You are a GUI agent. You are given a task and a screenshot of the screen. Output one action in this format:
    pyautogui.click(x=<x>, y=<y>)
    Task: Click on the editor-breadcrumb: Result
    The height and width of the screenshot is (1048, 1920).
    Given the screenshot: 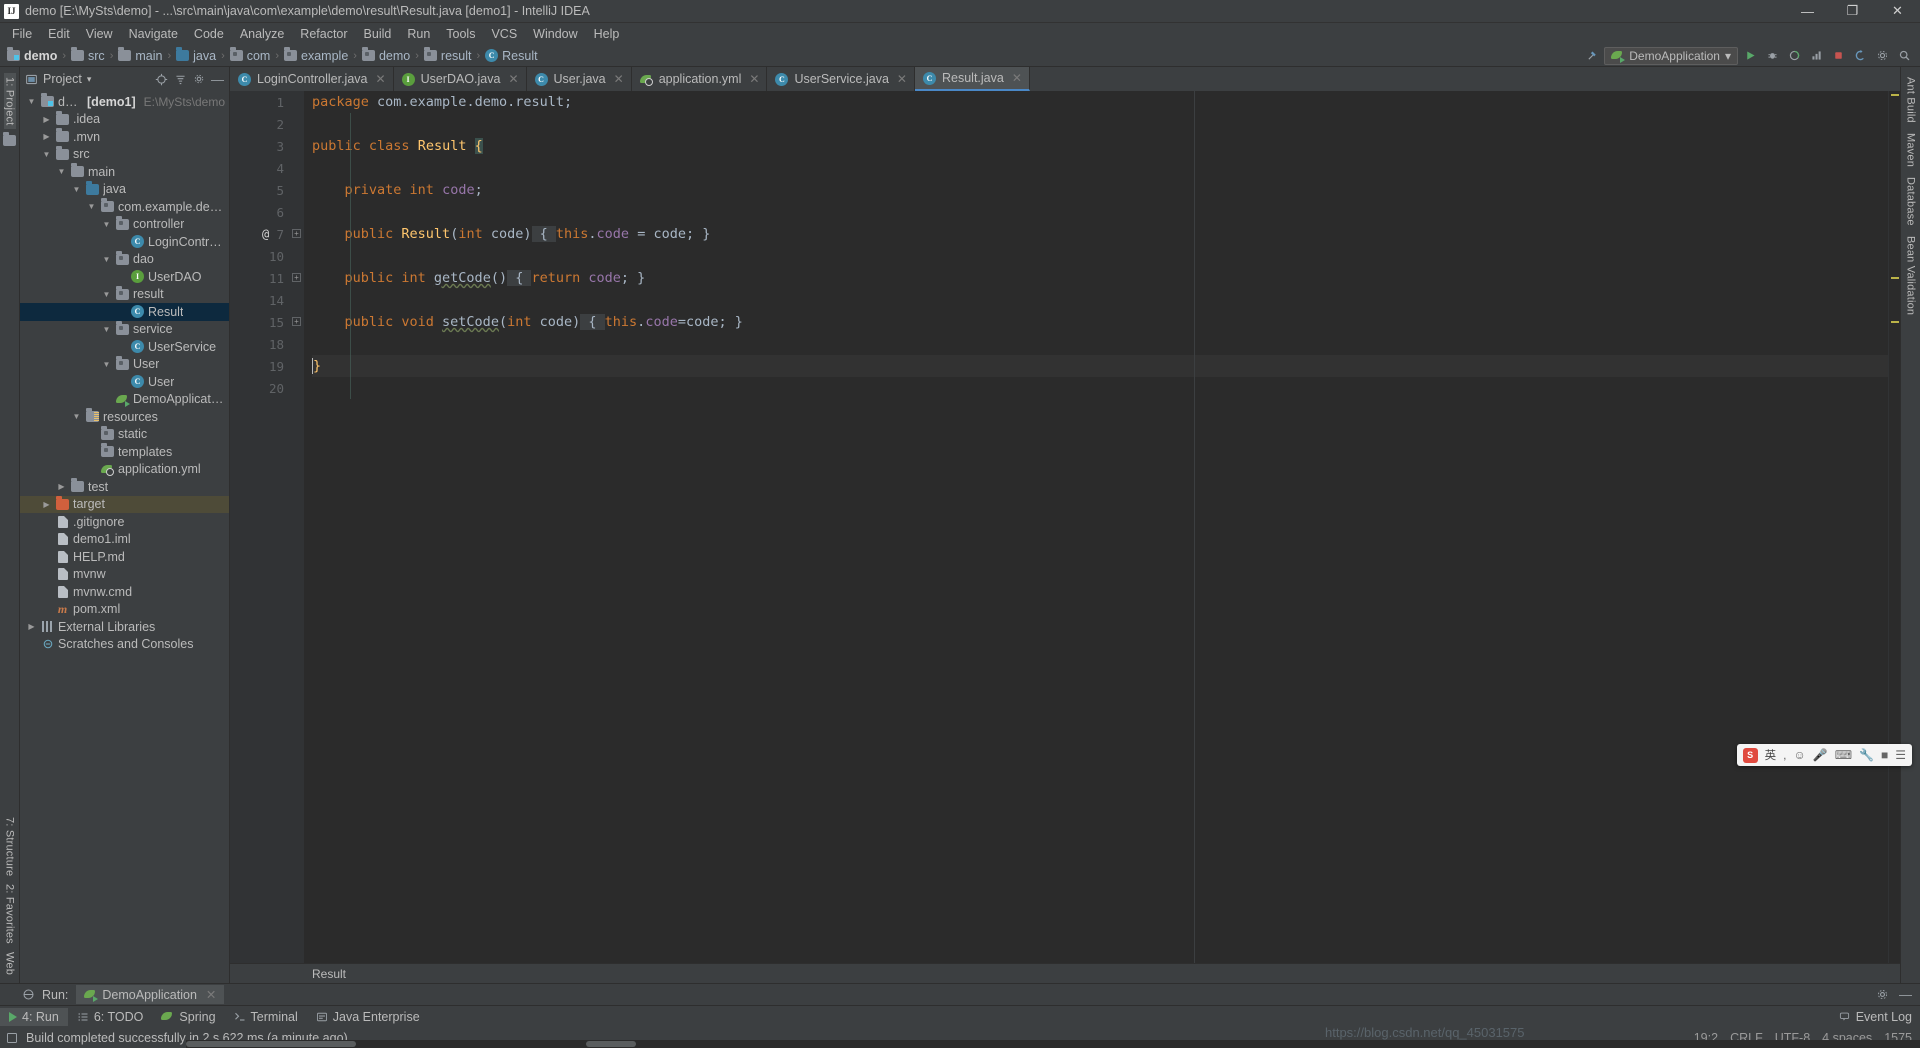 What is the action you would take?
    pyautogui.click(x=1065, y=973)
    